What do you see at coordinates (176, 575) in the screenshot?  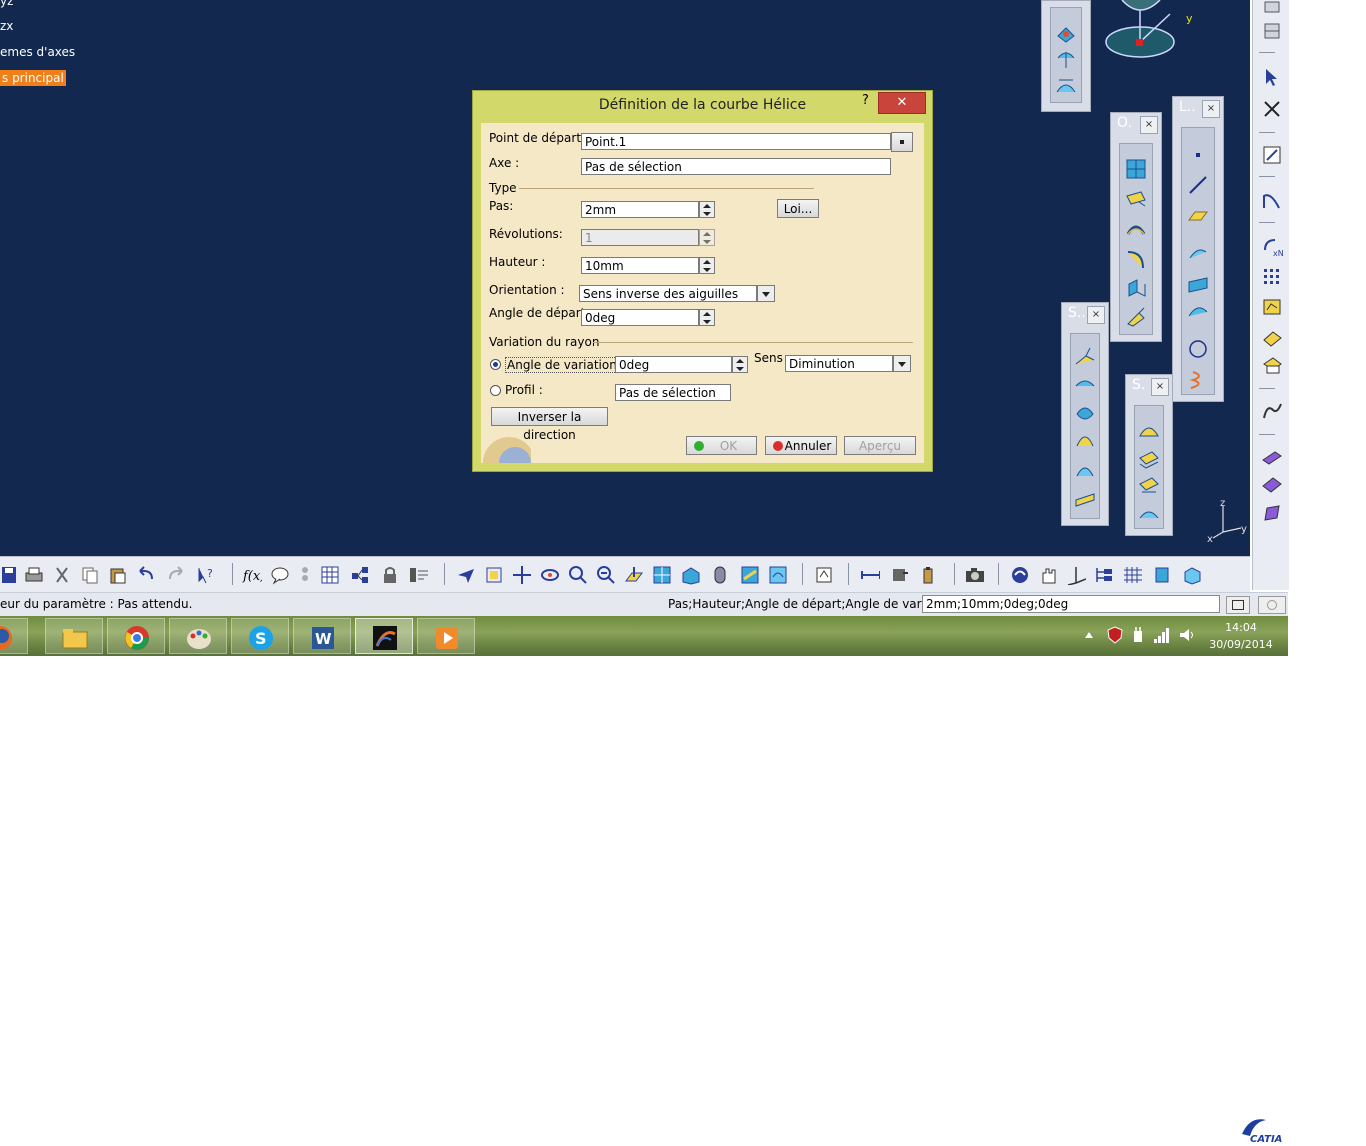 I see `redo-icon` at bounding box center [176, 575].